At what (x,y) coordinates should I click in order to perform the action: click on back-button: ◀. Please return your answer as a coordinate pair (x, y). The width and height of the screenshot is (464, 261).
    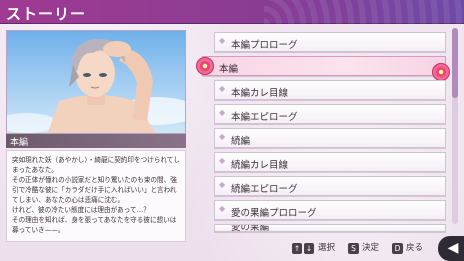
    Looking at the image, I should click on (451, 248).